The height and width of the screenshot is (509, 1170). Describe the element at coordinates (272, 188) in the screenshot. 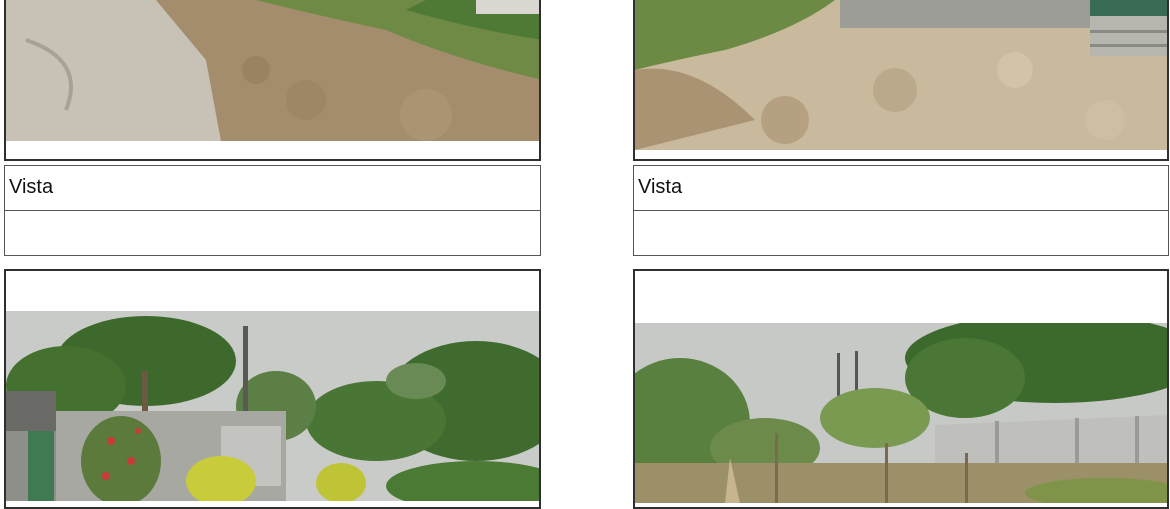

I see `caption-row-1: Vista` at that location.